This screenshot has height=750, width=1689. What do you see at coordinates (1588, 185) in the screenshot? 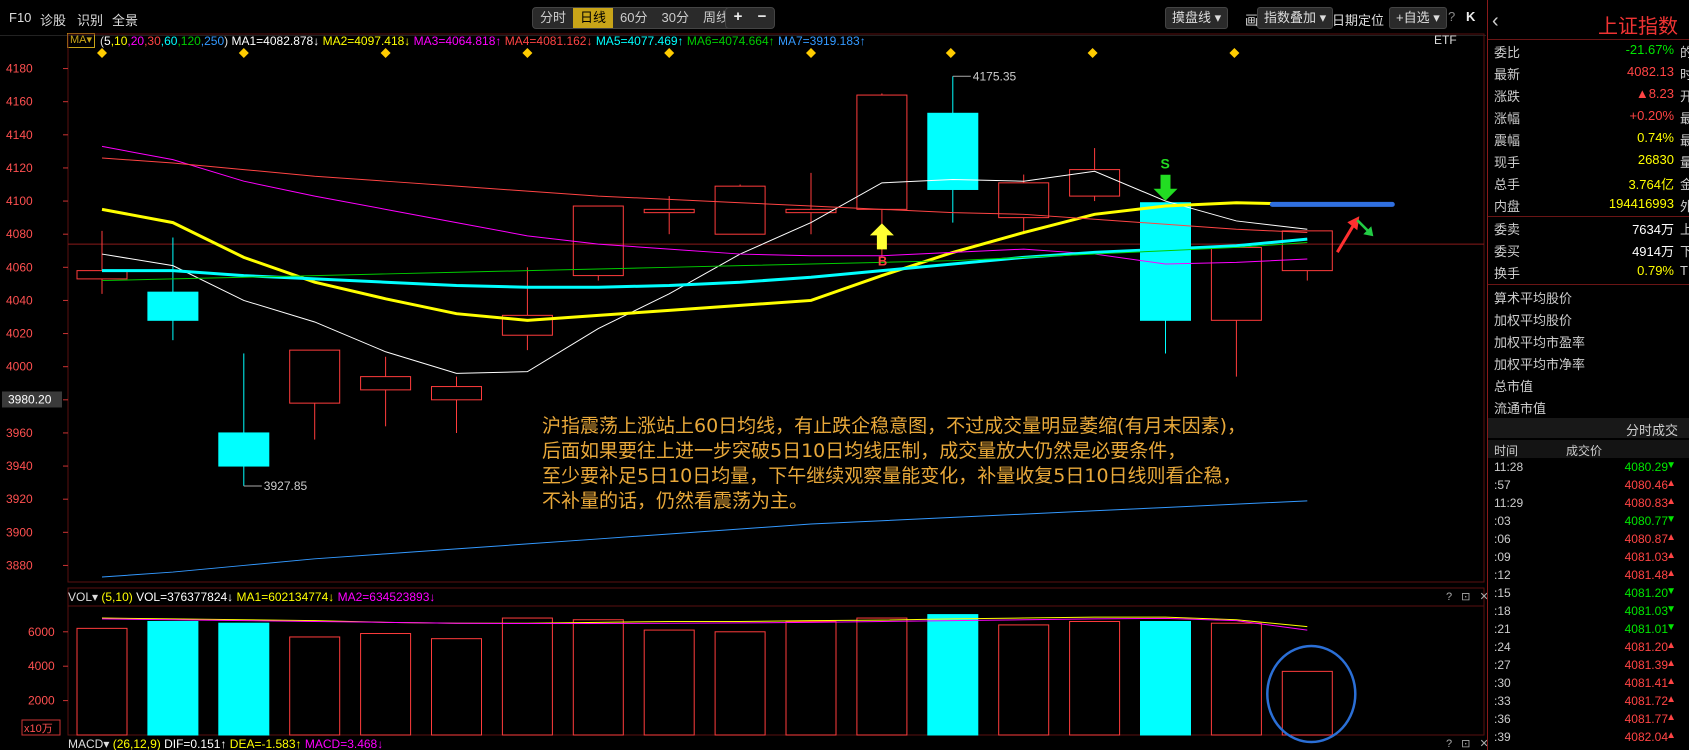
I see `quote-row: 总手 3.764亿金` at bounding box center [1588, 185].